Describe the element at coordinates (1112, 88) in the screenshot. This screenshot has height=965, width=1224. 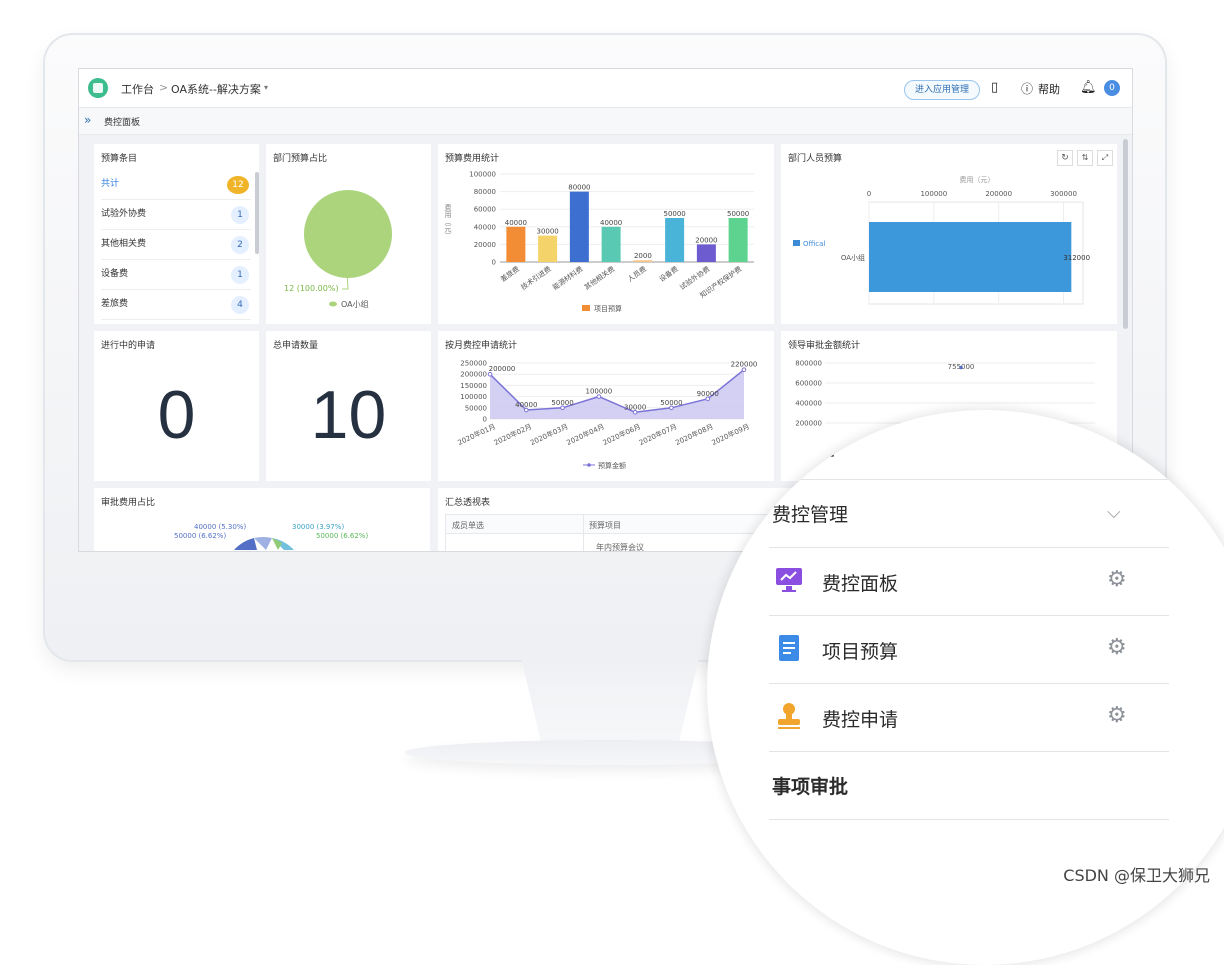
I see `avatar: 0` at that location.